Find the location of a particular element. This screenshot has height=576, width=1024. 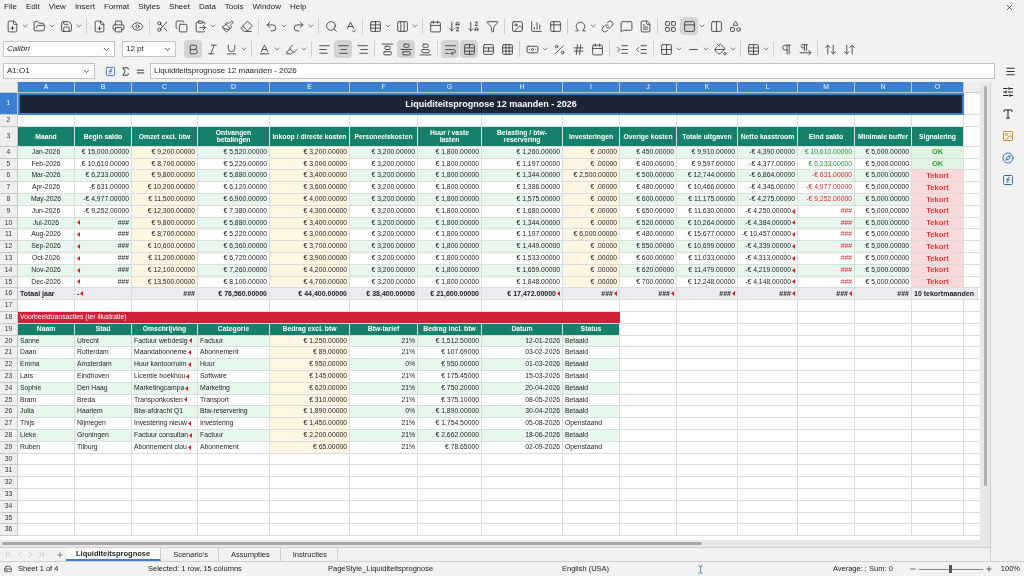

menu-item: Data is located at coordinates (207, 7).